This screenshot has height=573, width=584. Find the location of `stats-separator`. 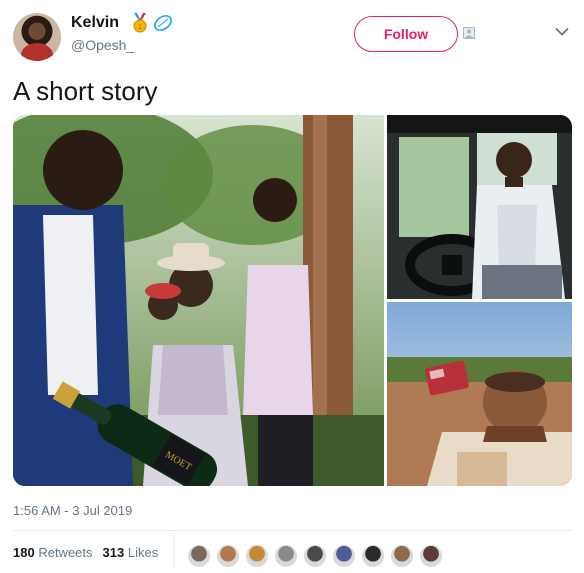

stats-separator is located at coordinates (174, 552).